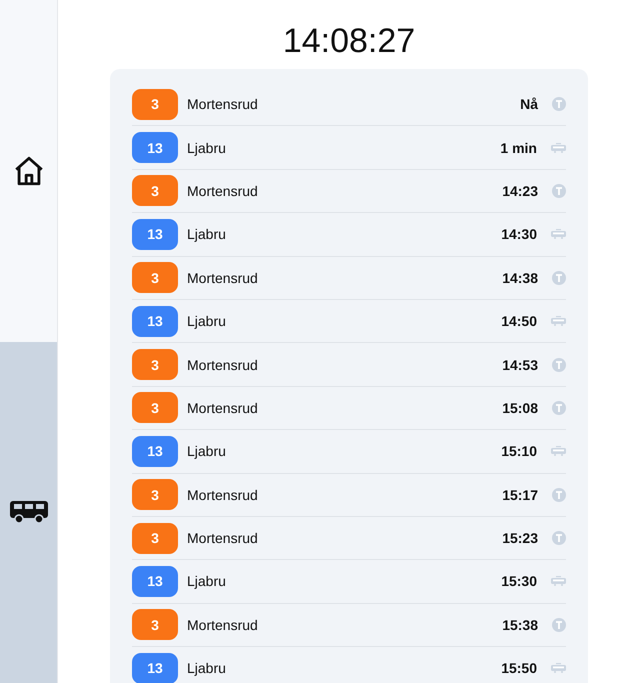 This screenshot has width=640, height=683. What do you see at coordinates (518, 148) in the screenshot?
I see `departure-time: 1 min` at bounding box center [518, 148].